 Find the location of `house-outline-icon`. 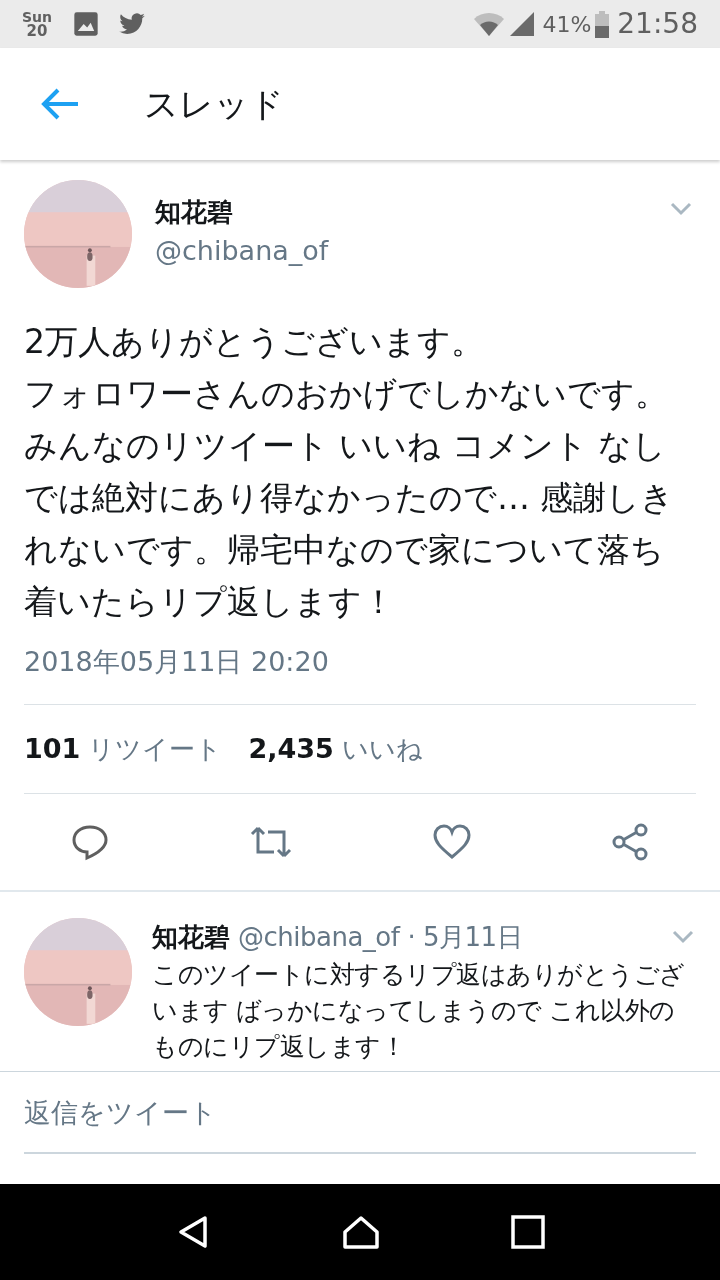

house-outline-icon is located at coordinates (361, 1232).